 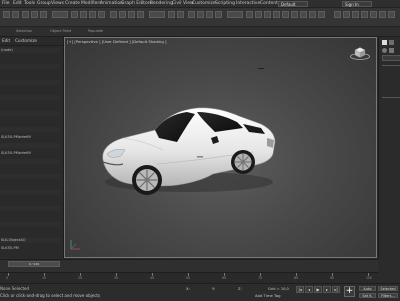 What do you see at coordinates (30, 50) in the screenshot?
I see `scene-explorer-row: (node)` at bounding box center [30, 50].